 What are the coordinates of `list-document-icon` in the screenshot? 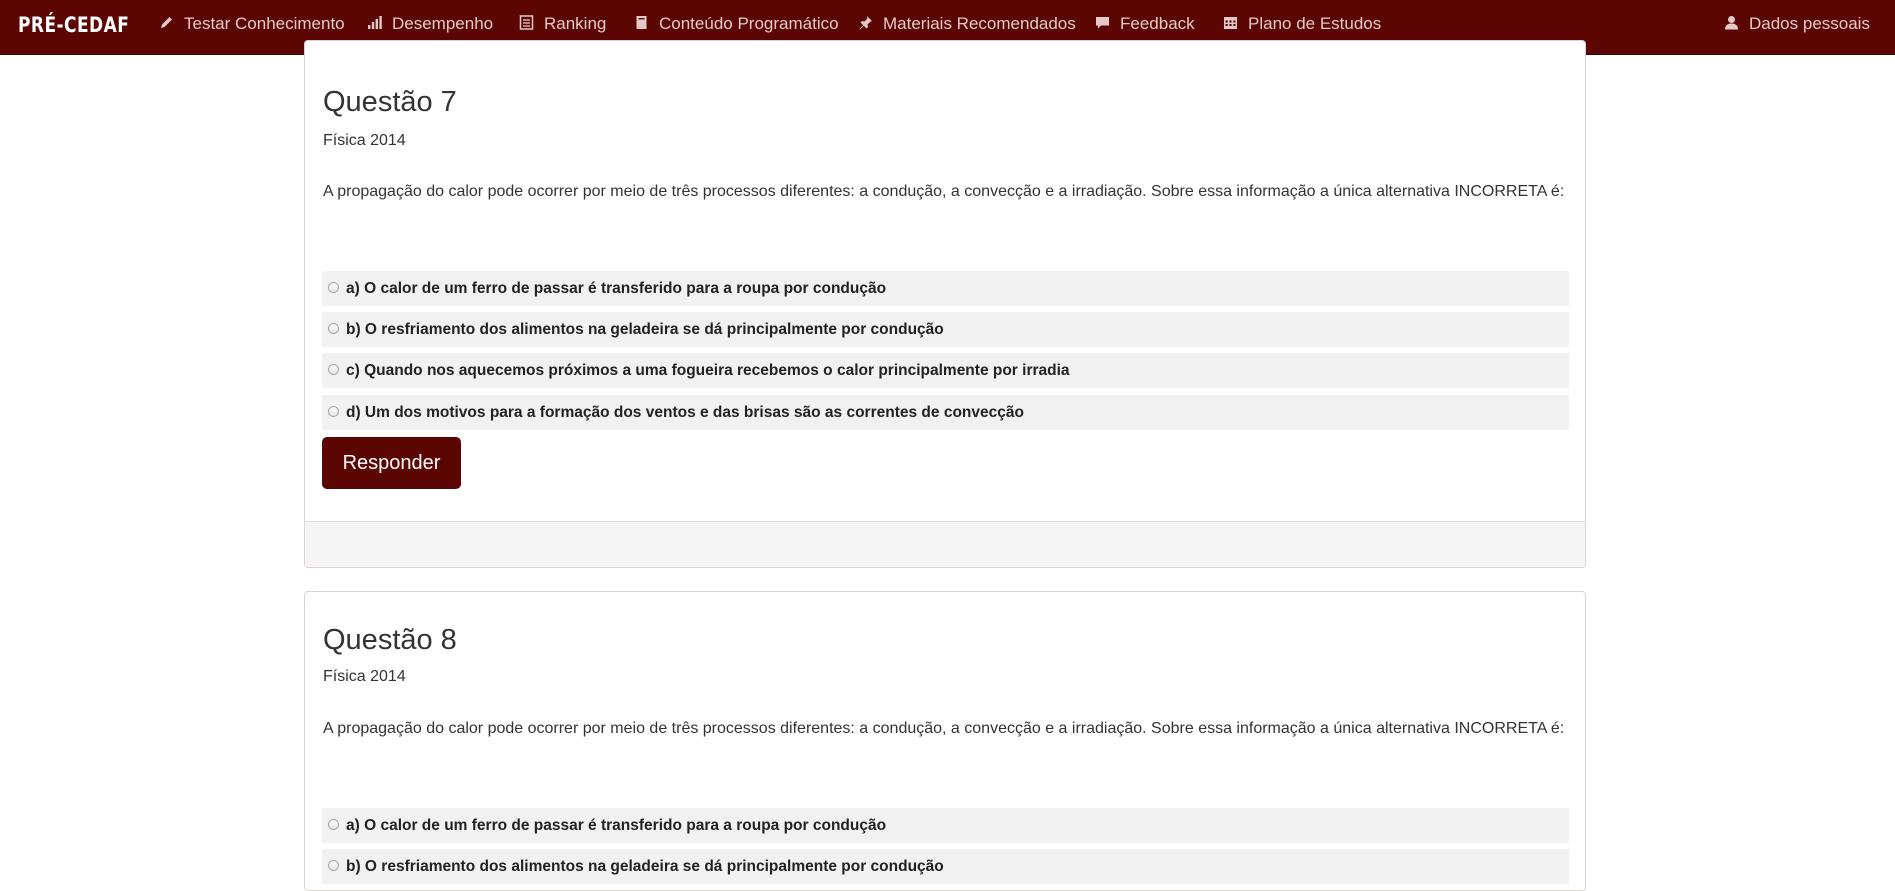 It's located at (526, 22).